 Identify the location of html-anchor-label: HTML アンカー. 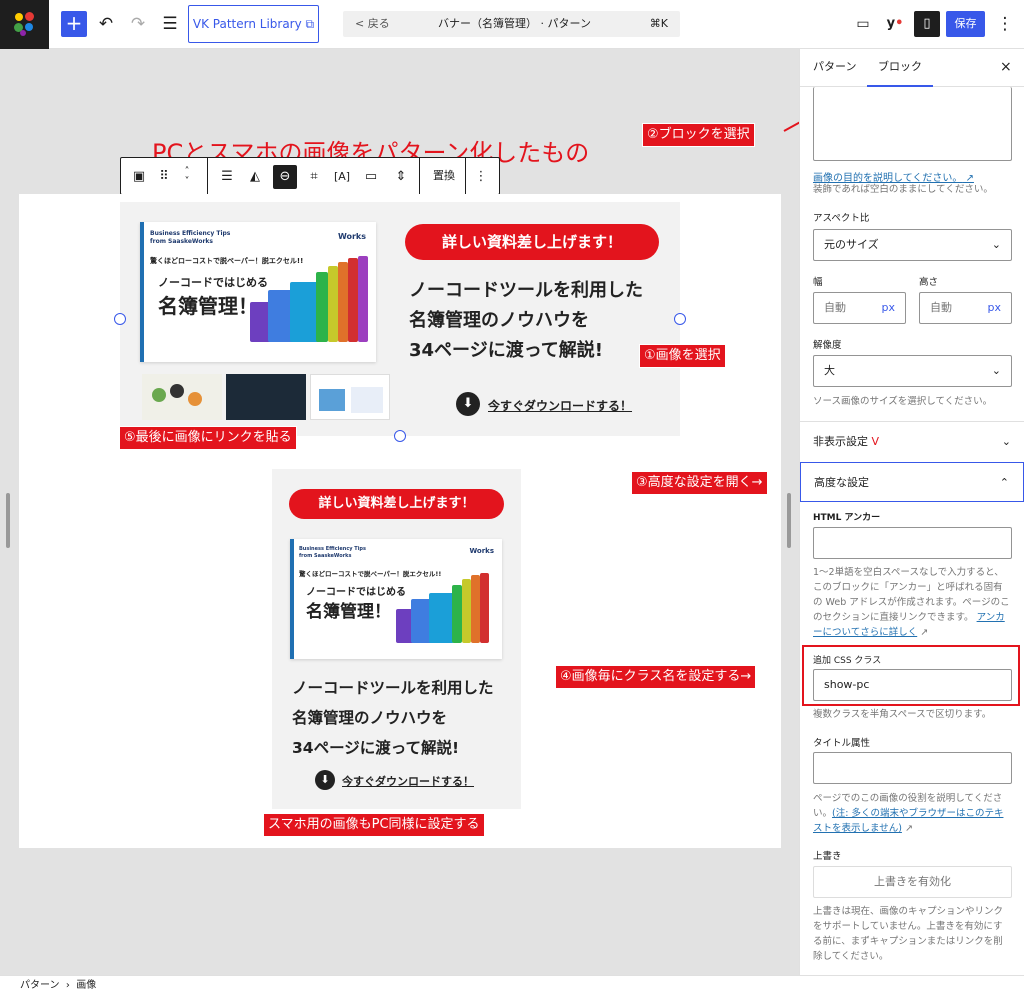
(847, 518).